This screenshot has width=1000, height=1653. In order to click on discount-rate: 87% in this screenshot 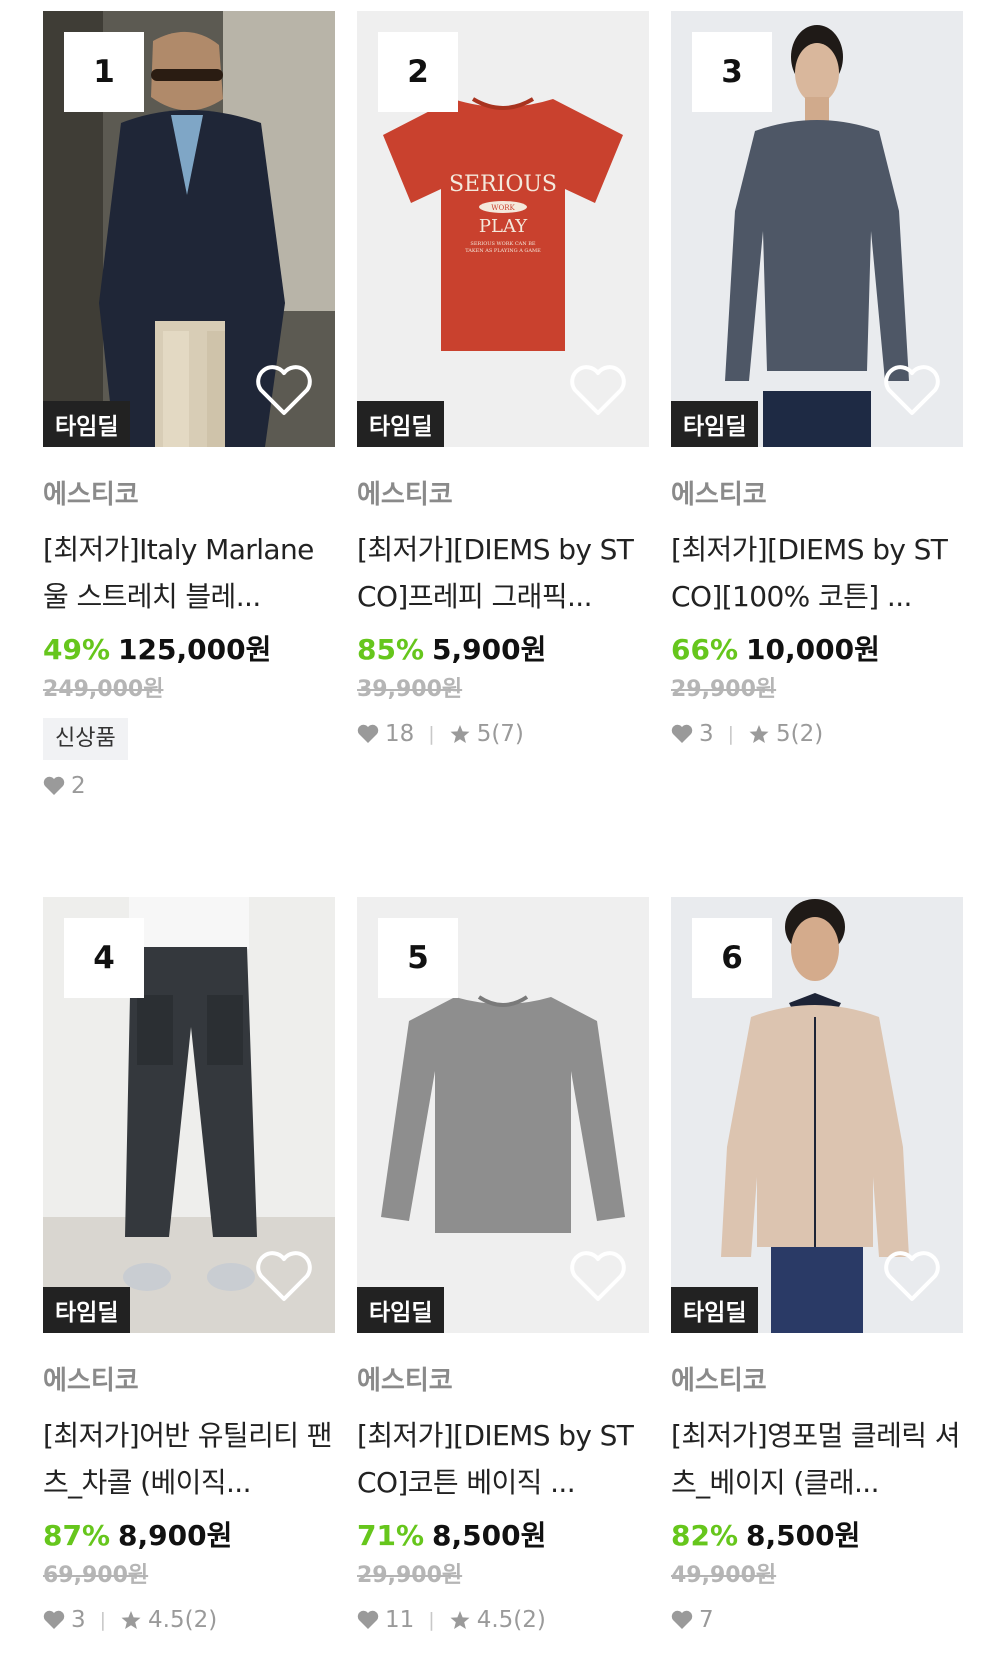, I will do `click(77, 1535)`.